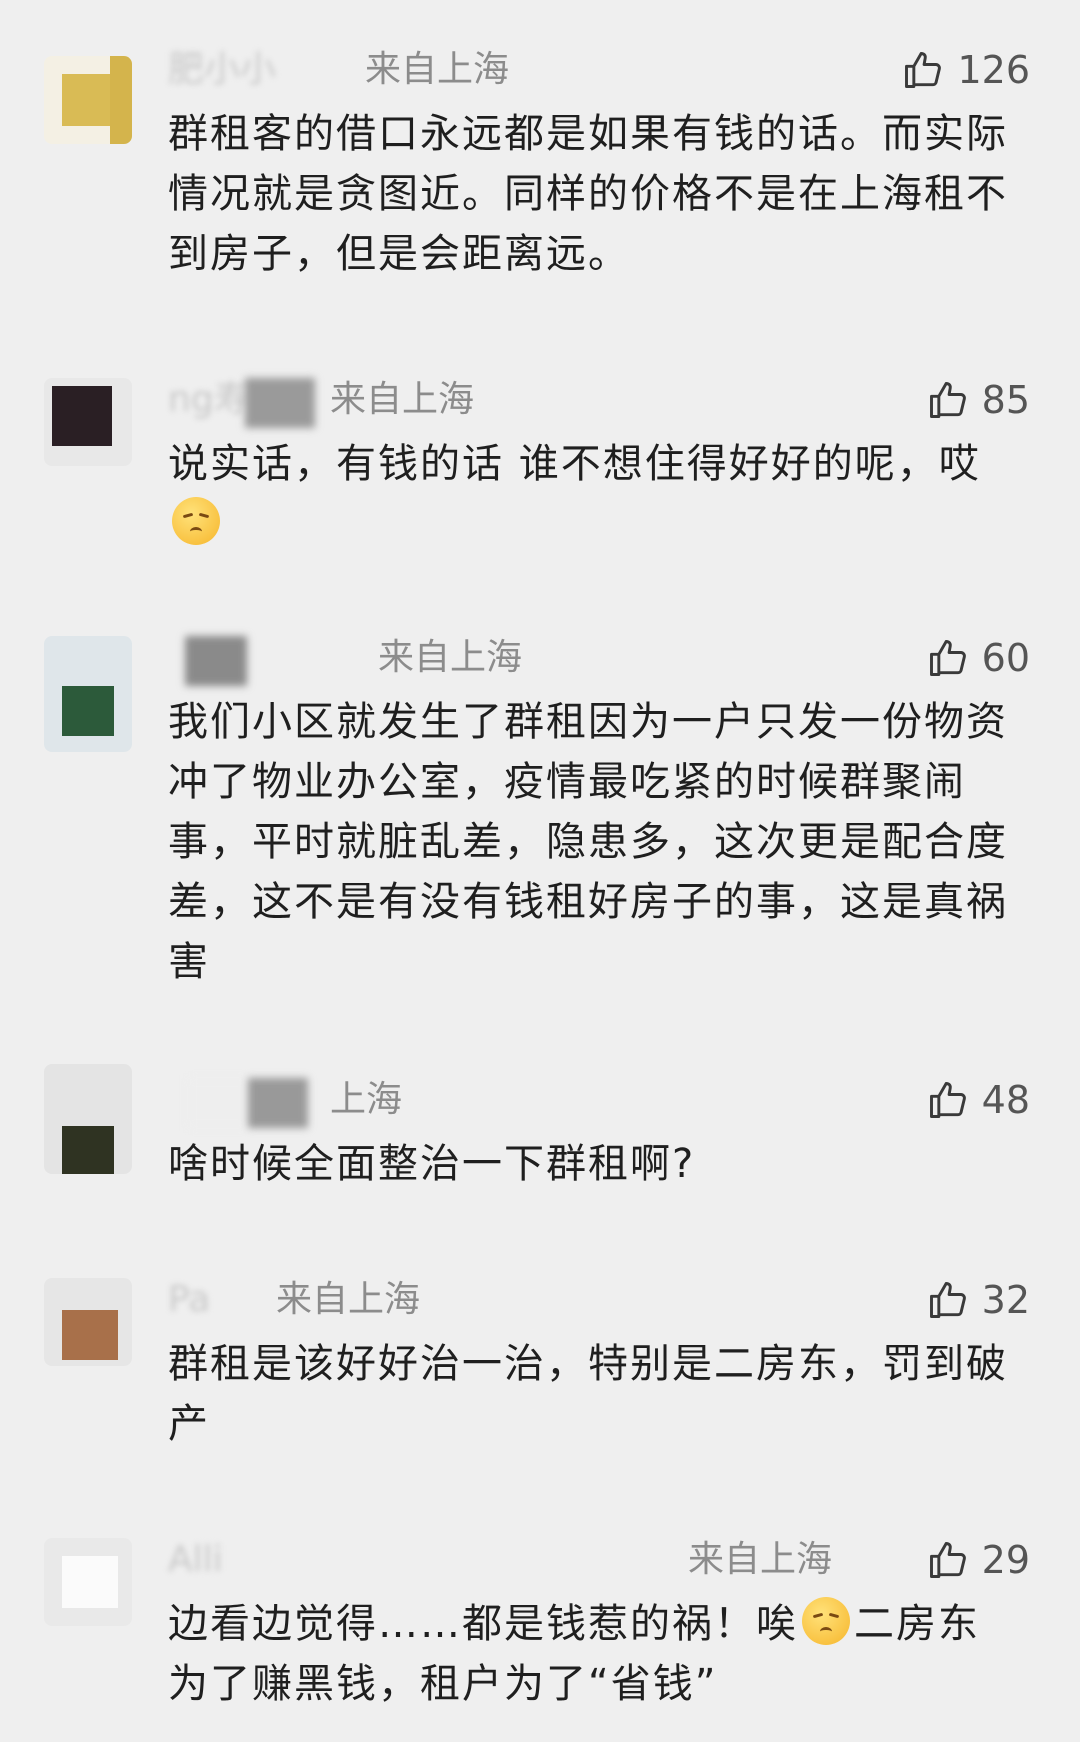 This screenshot has height=1742, width=1080. What do you see at coordinates (593, 494) in the screenshot?
I see `comment-text: 说实话，有钱的话 谁不想住得好好的呢，哎` at bounding box center [593, 494].